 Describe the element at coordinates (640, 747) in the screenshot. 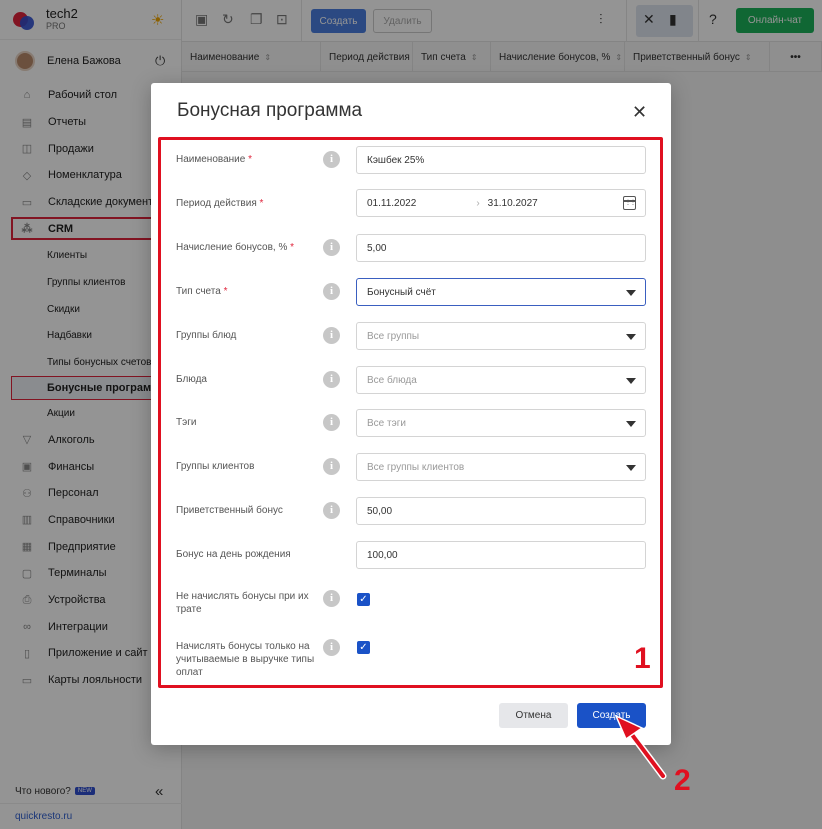

I see `annotation-arrow` at that location.